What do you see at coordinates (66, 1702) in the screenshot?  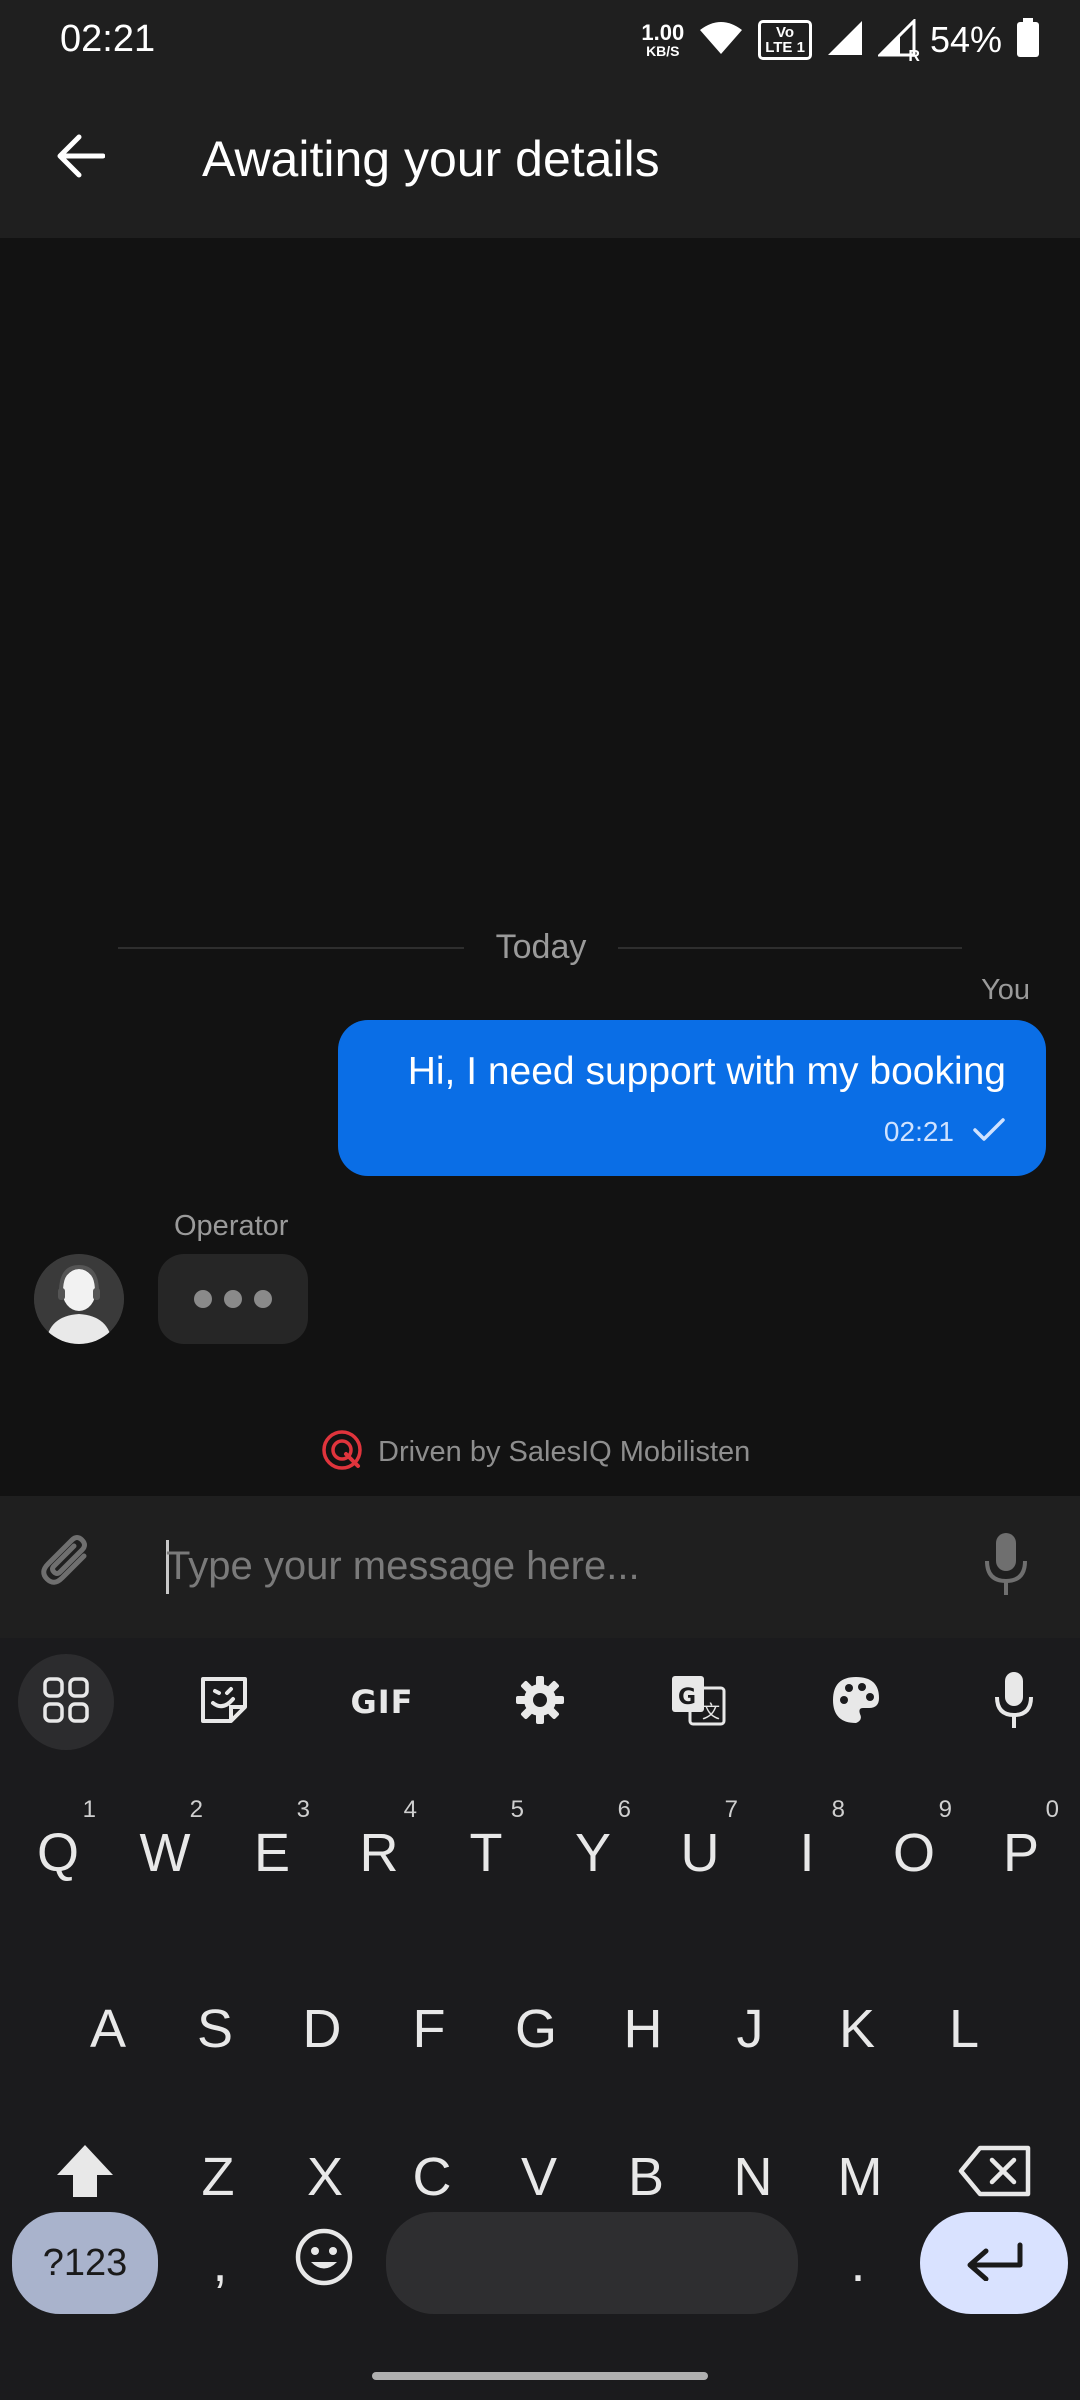 I see `apps-grid-button` at bounding box center [66, 1702].